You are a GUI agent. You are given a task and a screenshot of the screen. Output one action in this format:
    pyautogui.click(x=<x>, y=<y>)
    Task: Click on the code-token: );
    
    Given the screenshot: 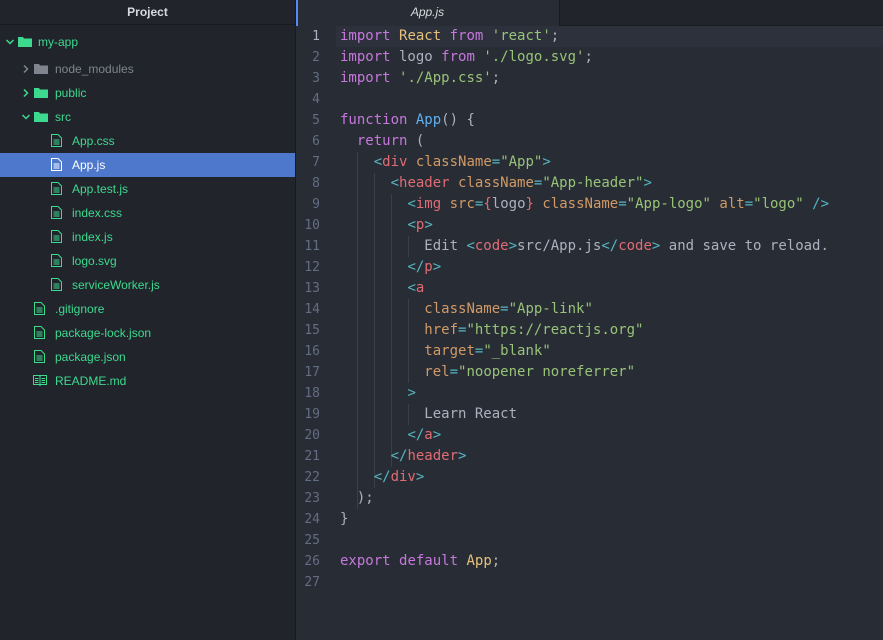 What is the action you would take?
    pyautogui.click(x=357, y=498)
    